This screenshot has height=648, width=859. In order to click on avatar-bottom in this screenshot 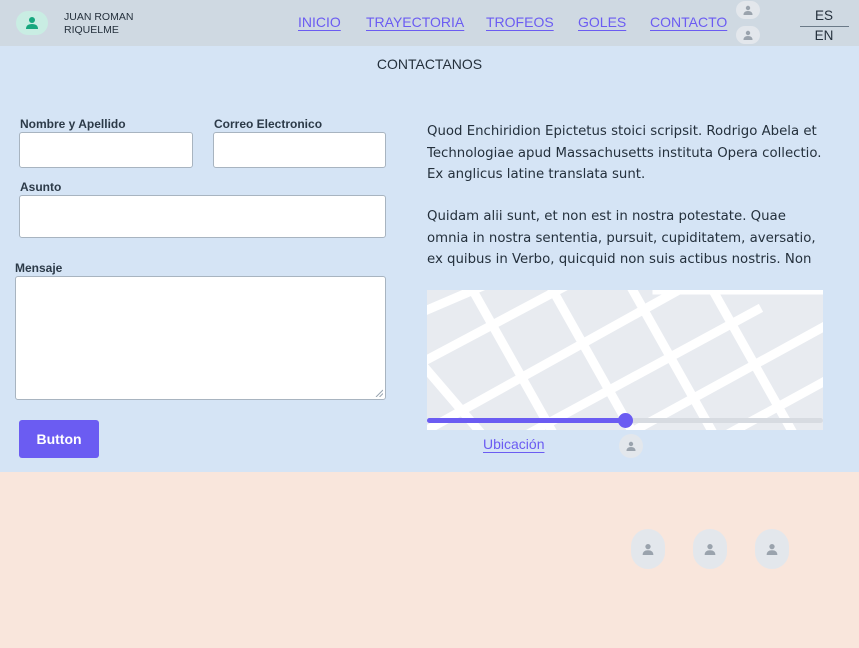, I will do `click(748, 35)`.